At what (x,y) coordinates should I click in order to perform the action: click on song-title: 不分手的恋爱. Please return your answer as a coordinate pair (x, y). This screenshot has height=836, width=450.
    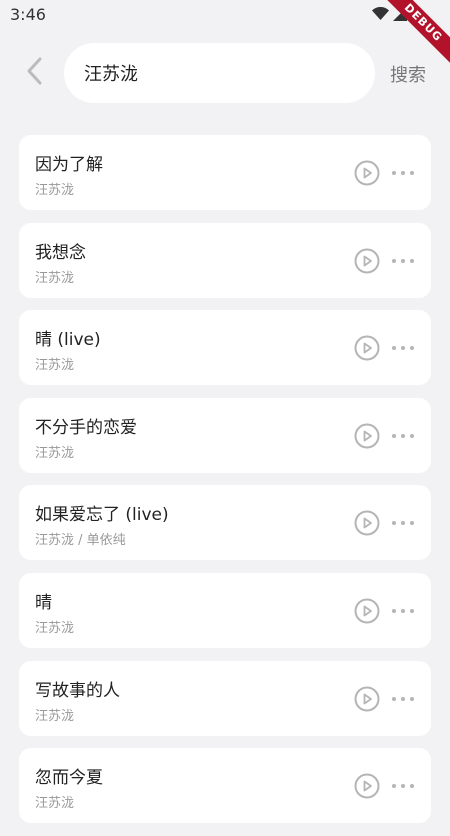
    Looking at the image, I should click on (86, 427).